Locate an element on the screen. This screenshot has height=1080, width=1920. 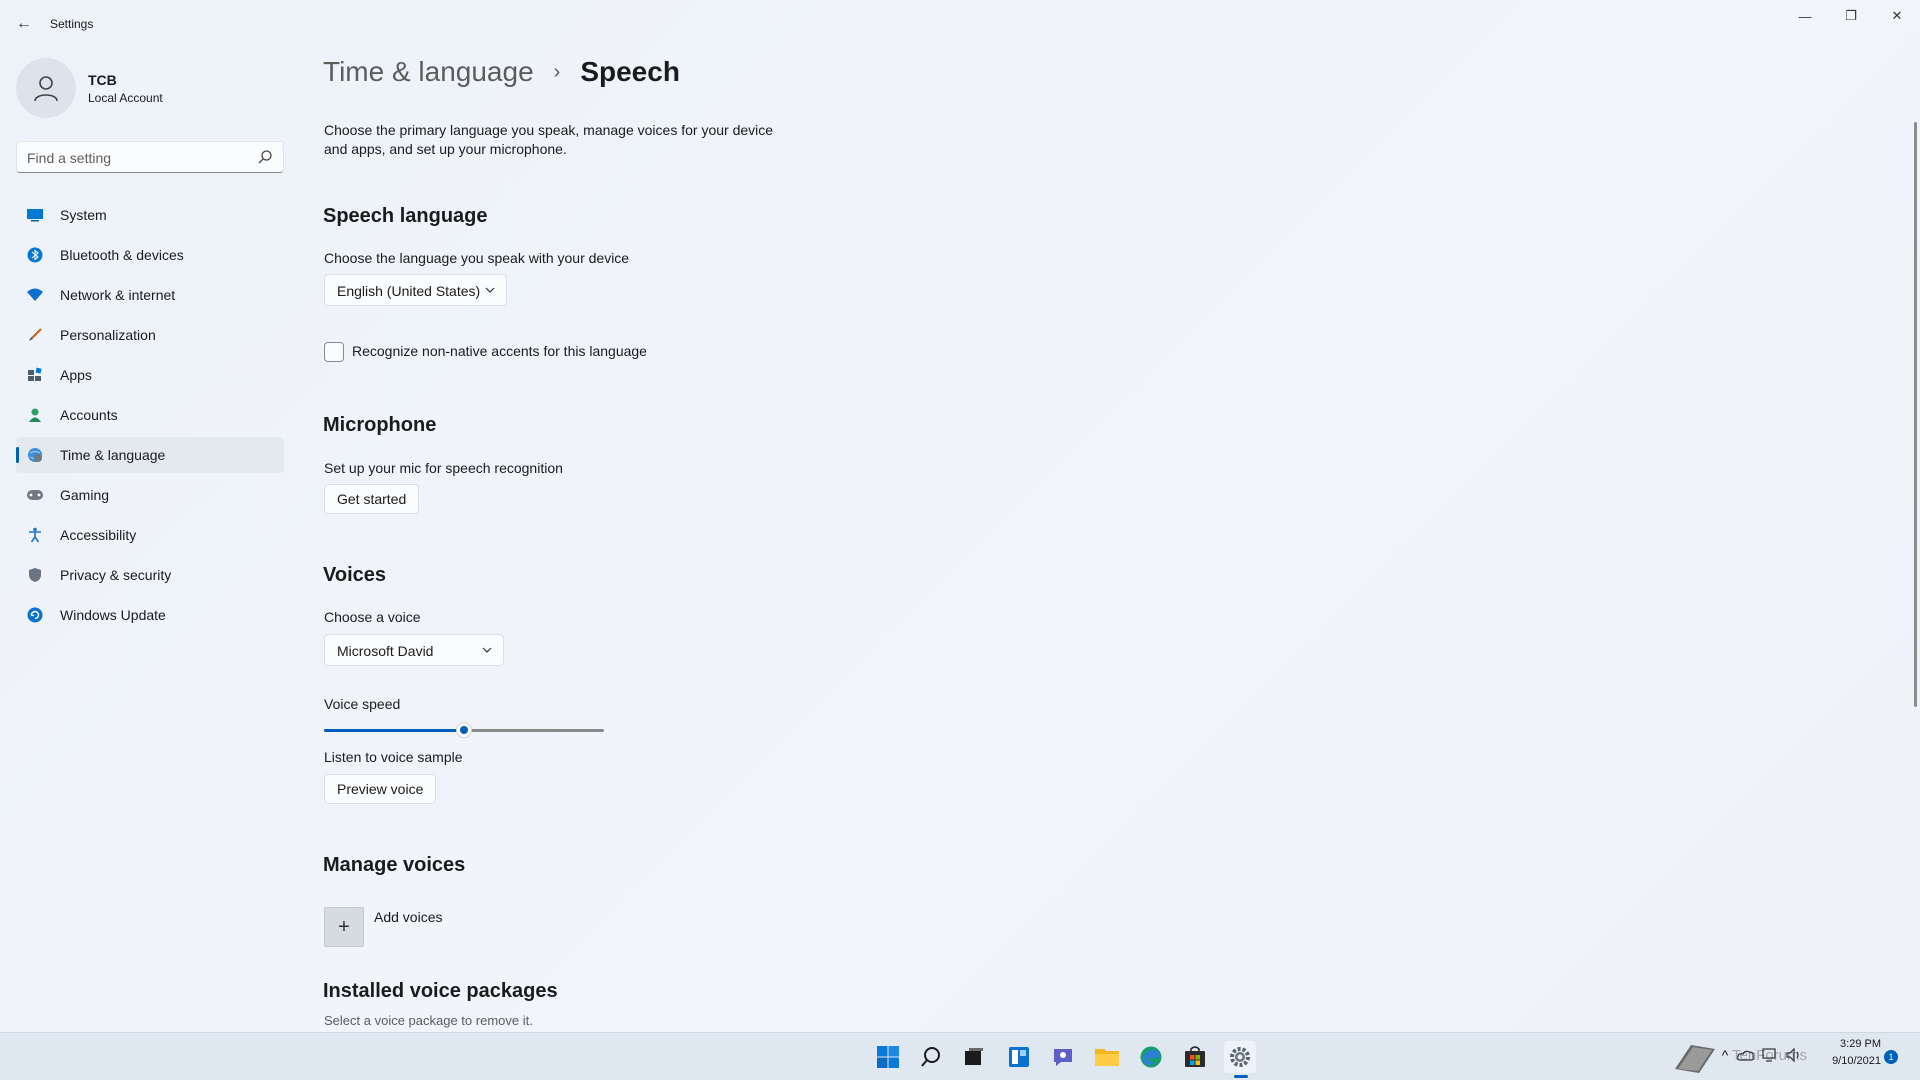
sidebar-item-bluetooth: Bluetooth & devices is located at coordinates (150, 255).